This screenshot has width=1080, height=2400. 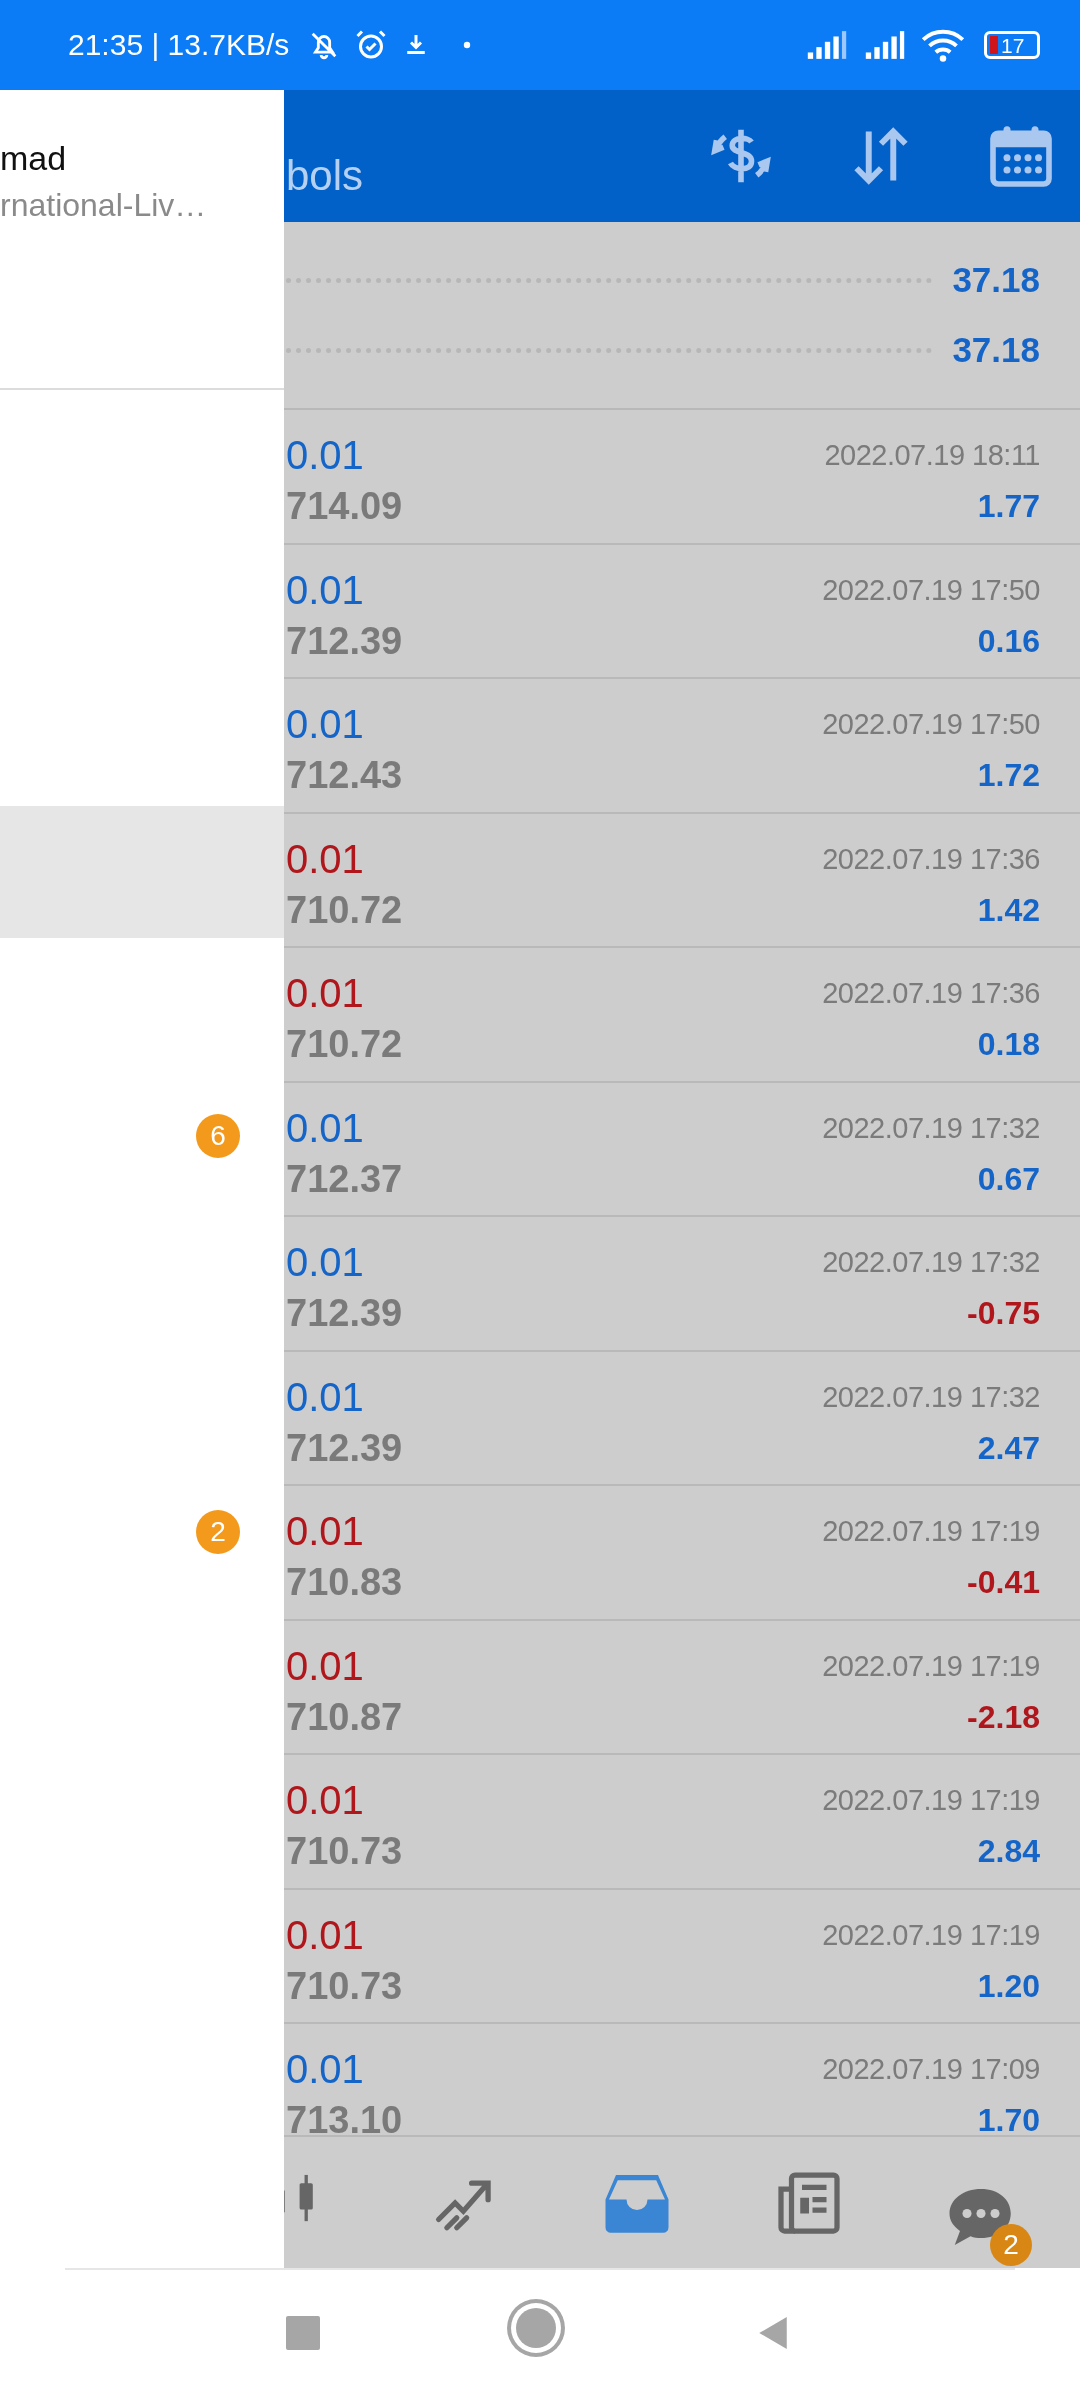 I want to click on count-badge: 6, so click(x=218, y=1136).